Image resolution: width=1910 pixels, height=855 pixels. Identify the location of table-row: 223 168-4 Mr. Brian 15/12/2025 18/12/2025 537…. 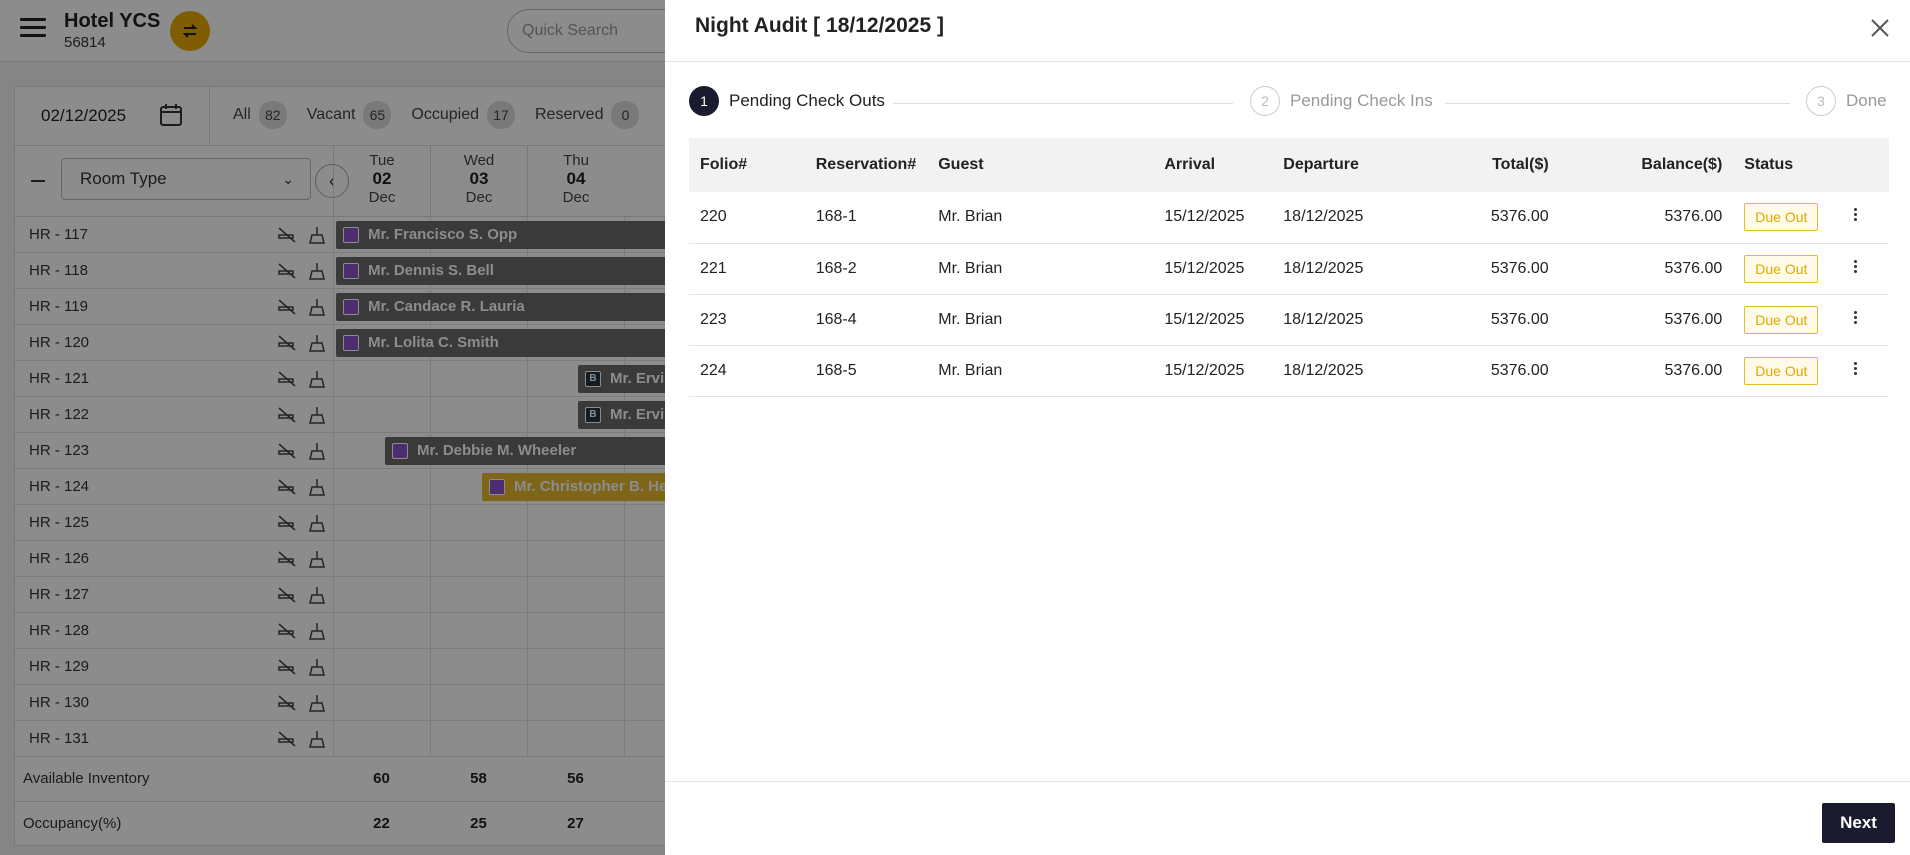
(1289, 320).